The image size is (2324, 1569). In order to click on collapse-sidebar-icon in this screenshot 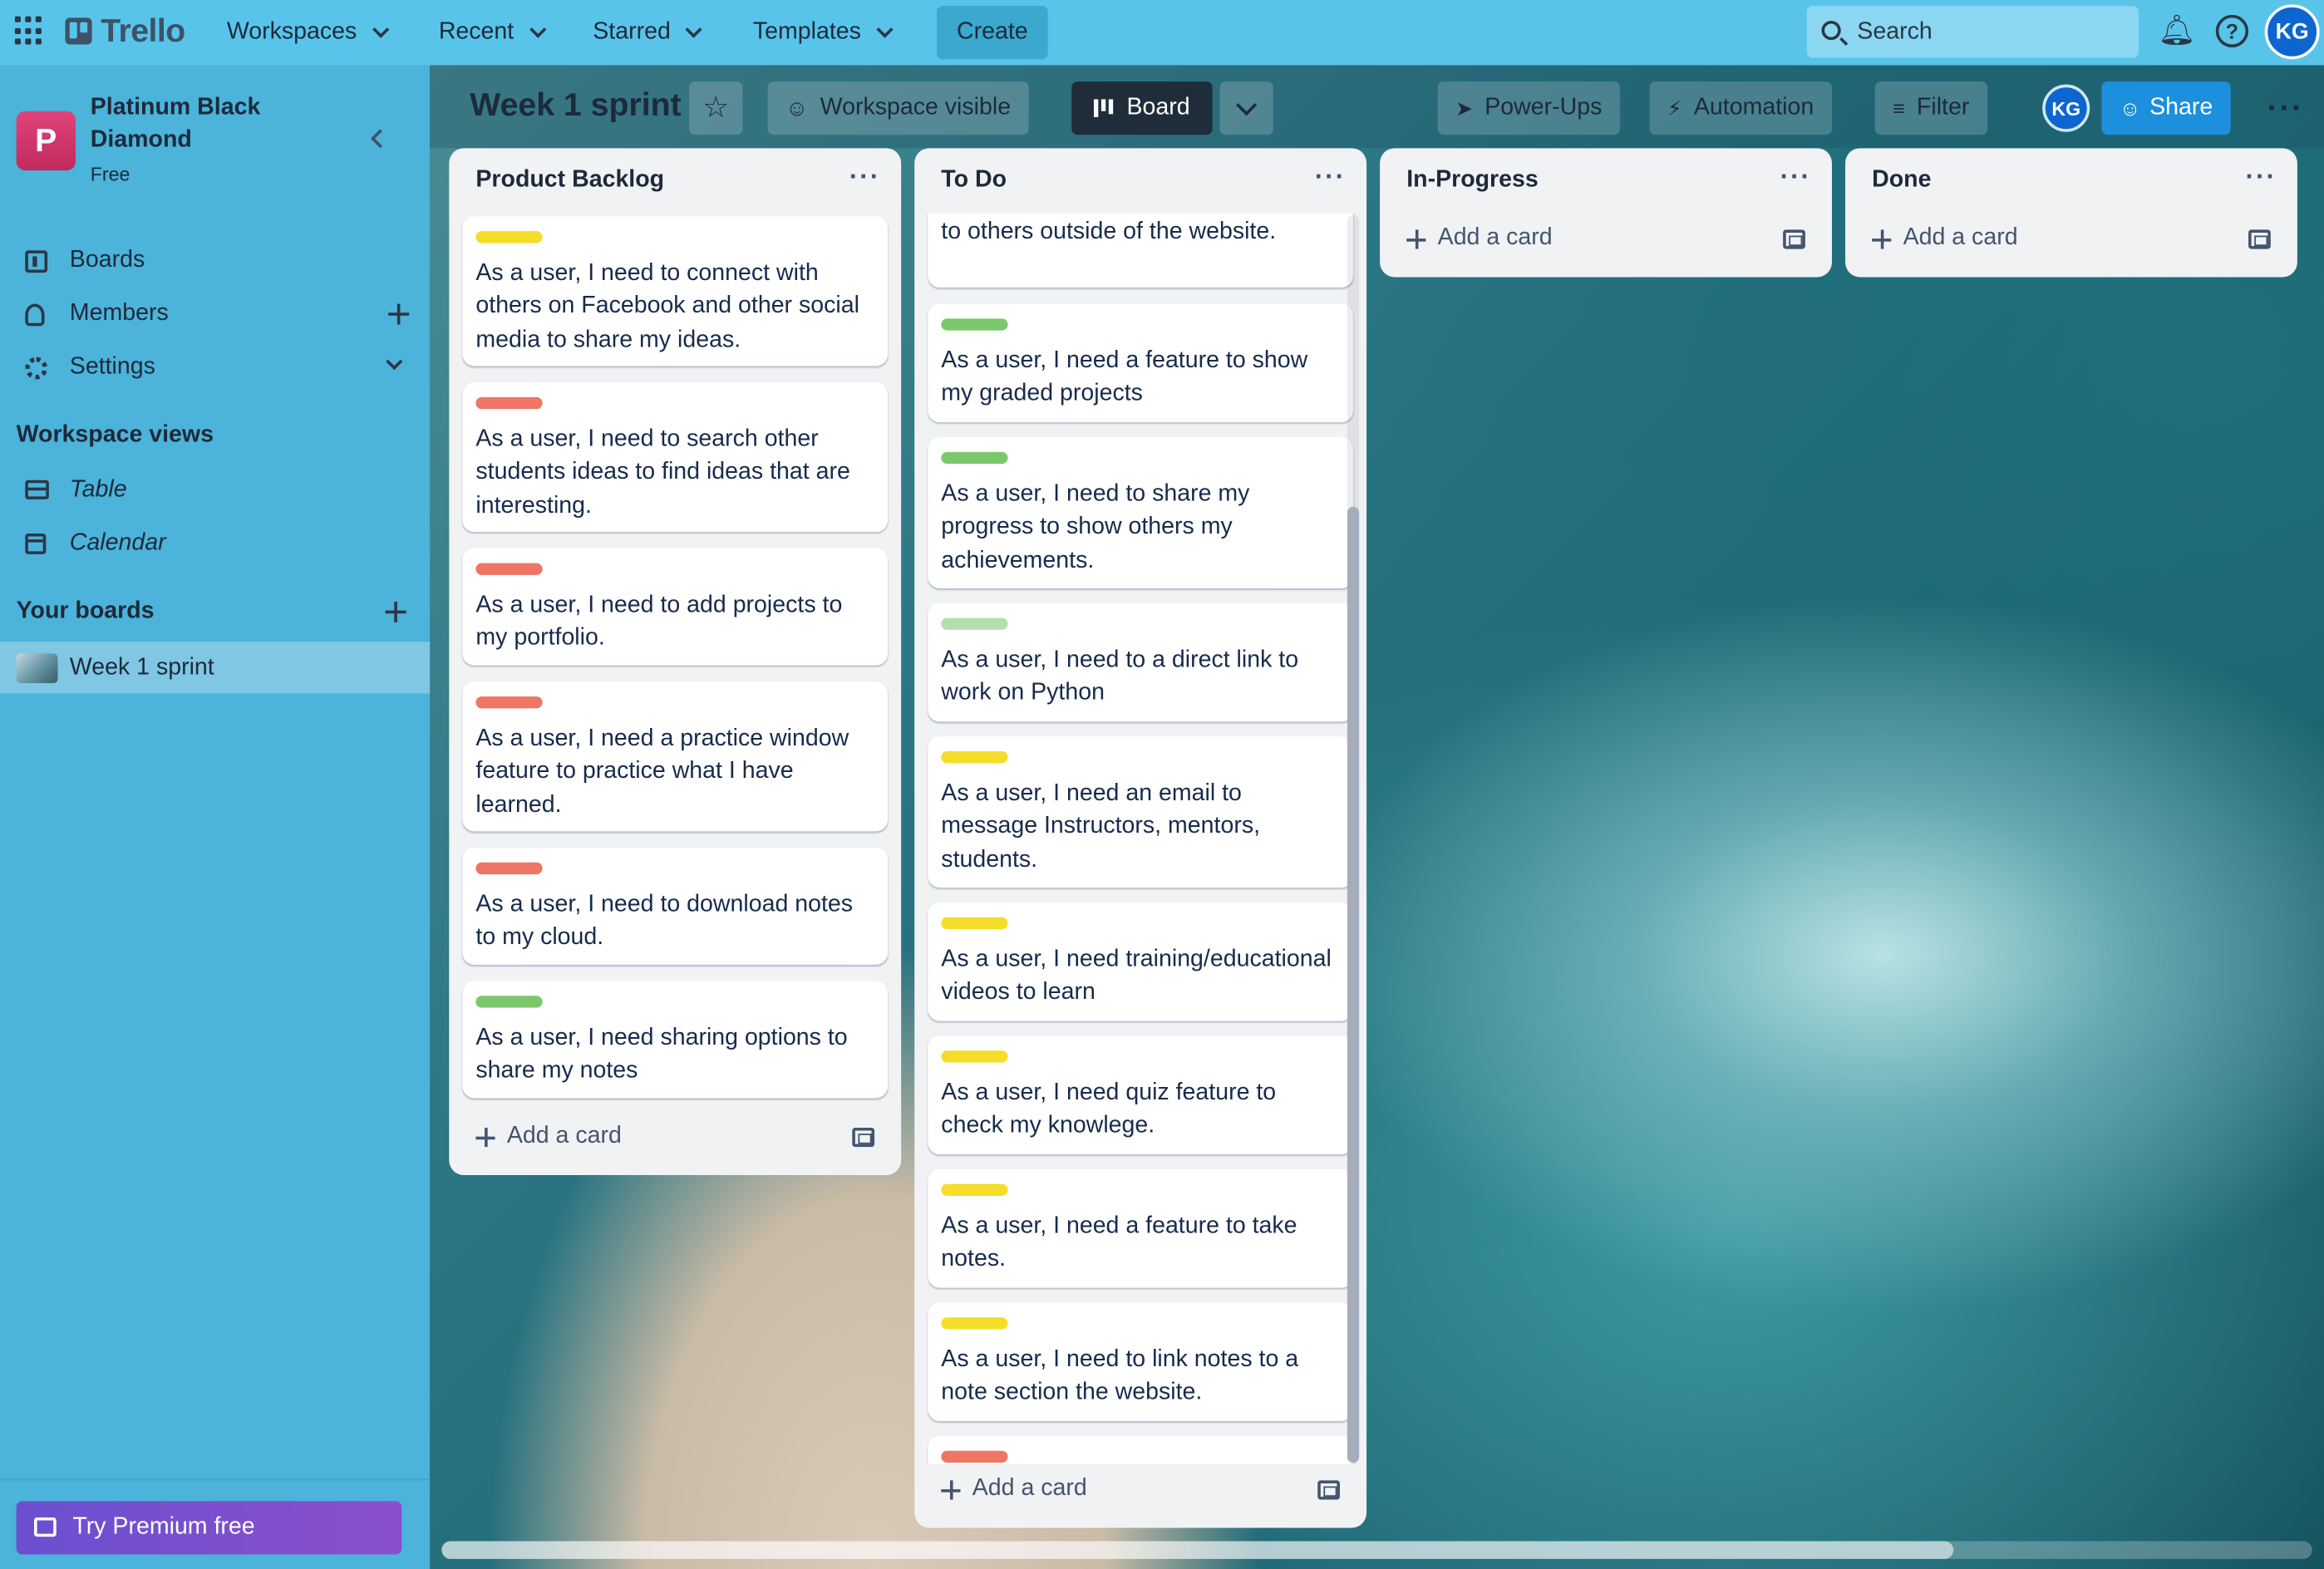, I will do `click(377, 137)`.